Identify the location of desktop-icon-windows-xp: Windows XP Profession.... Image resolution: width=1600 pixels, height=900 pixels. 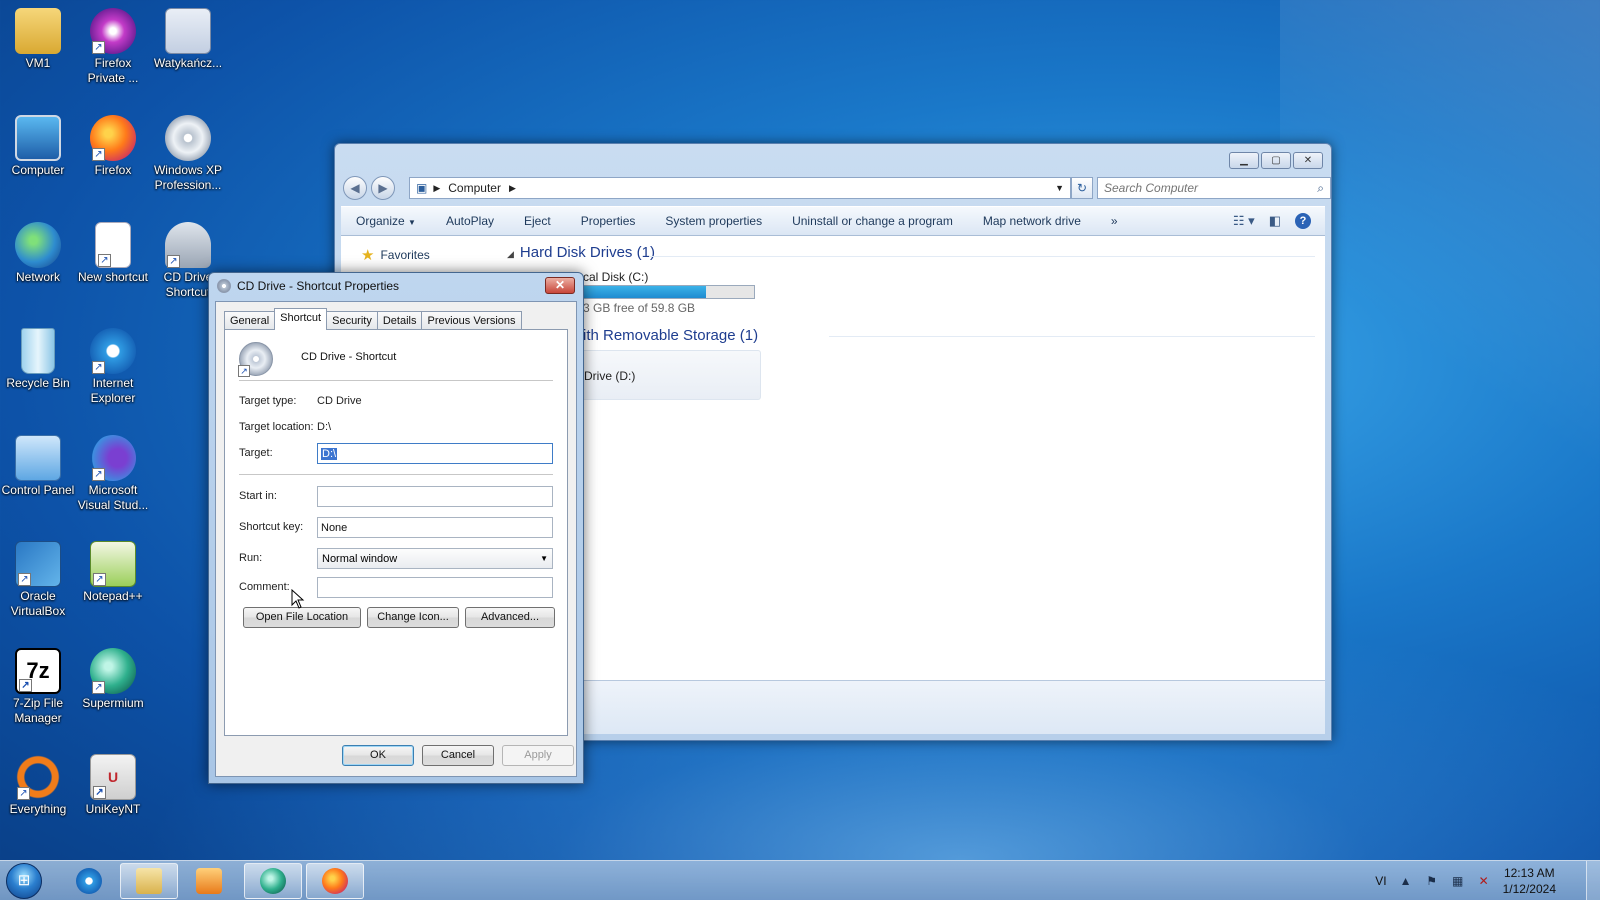
(188, 154).